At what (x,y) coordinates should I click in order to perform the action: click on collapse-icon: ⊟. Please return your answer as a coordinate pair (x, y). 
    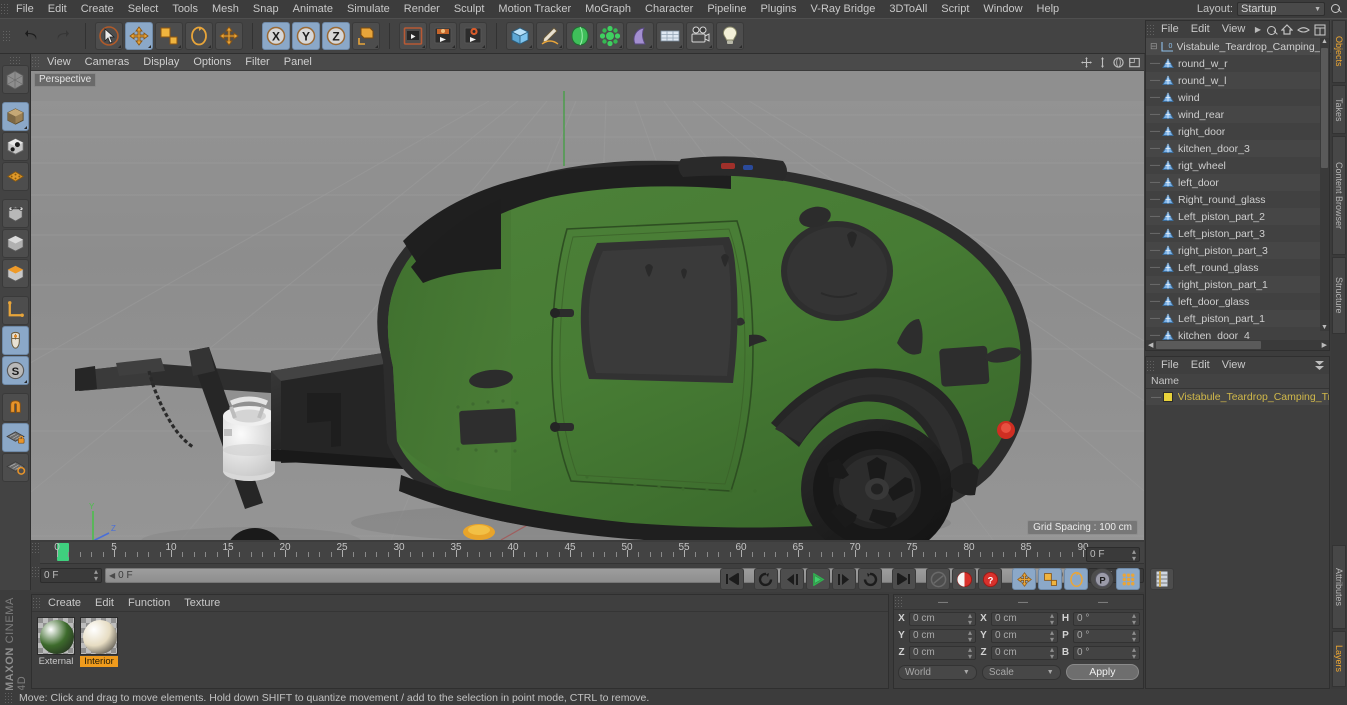
    Looking at the image, I should click on (1154, 46).